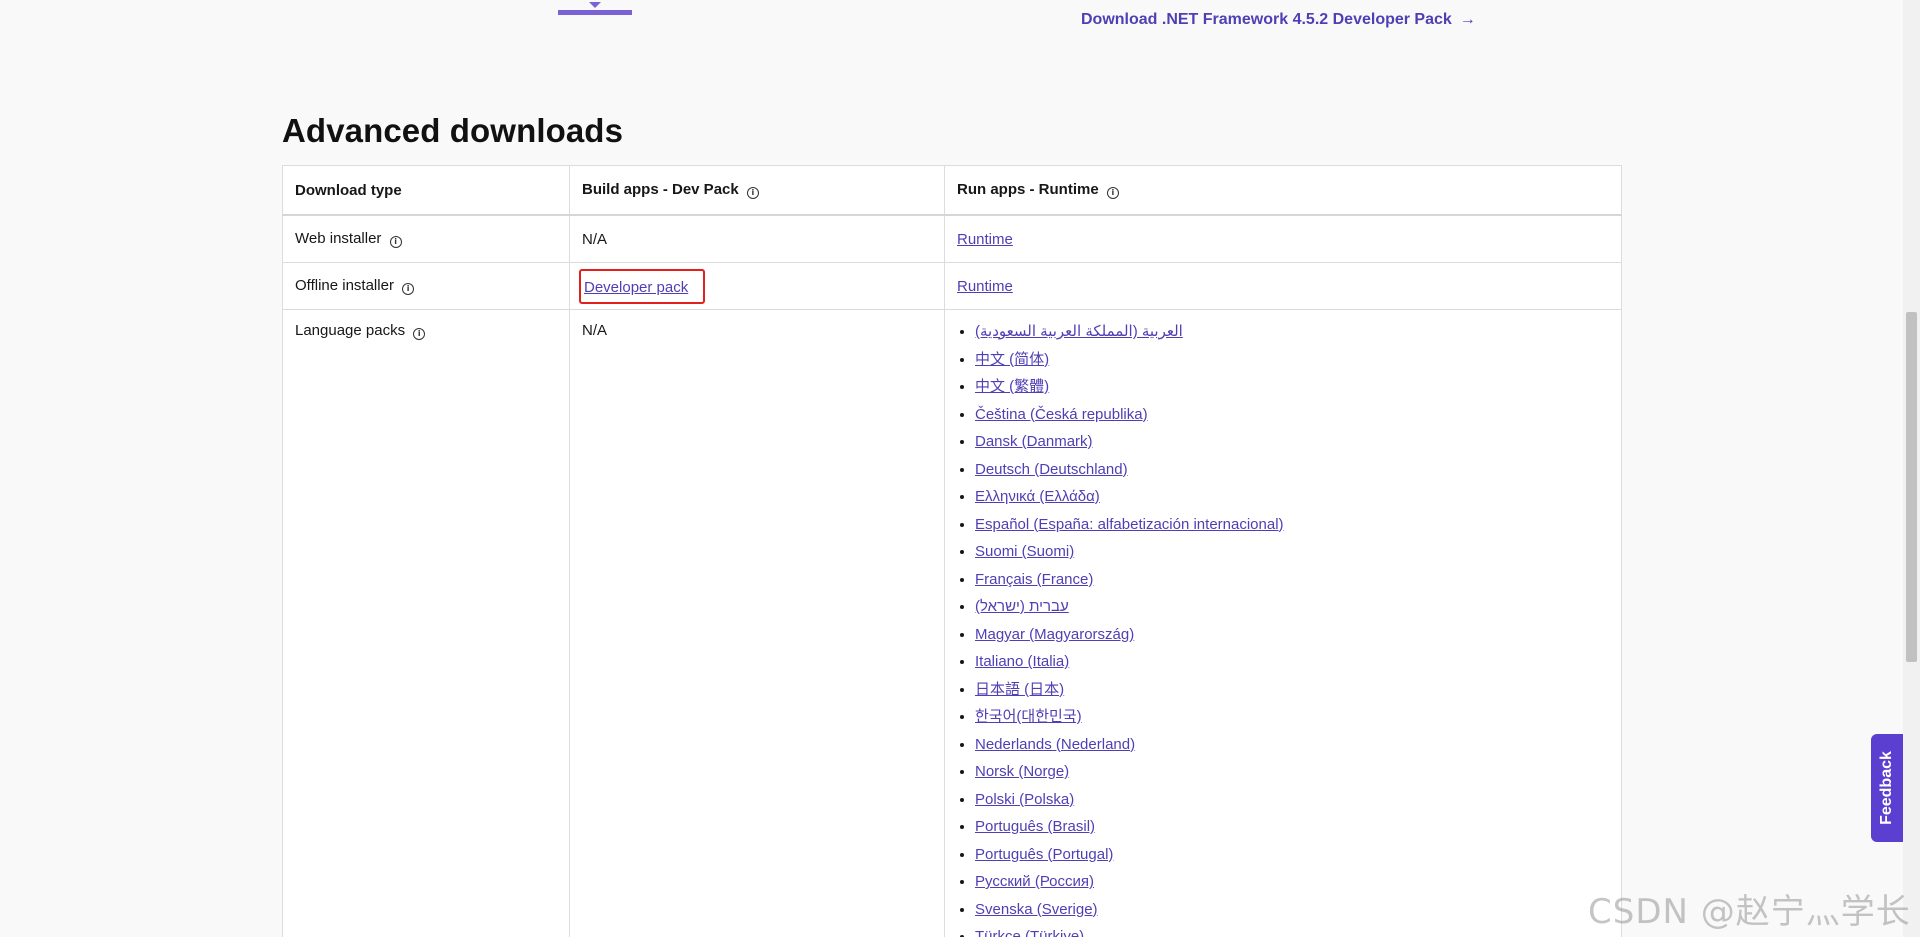 The image size is (1920, 937). What do you see at coordinates (1022, 771) in the screenshot?
I see `language-pack-link: Norsk (Norge)` at bounding box center [1022, 771].